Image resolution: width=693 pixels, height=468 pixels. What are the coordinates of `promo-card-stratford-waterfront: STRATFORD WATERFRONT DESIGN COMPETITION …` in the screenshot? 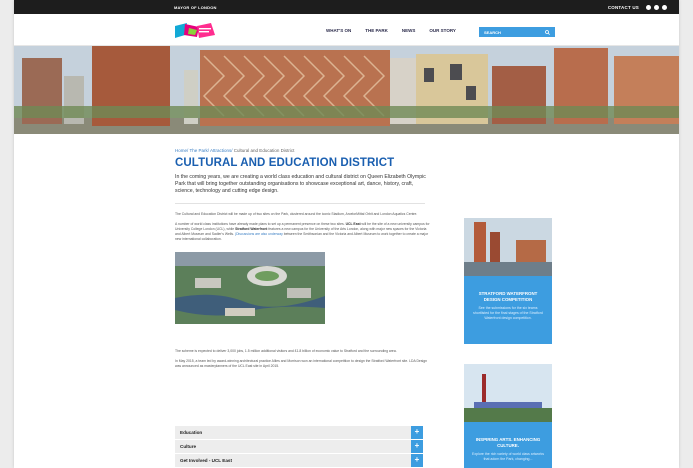 It's located at (508, 281).